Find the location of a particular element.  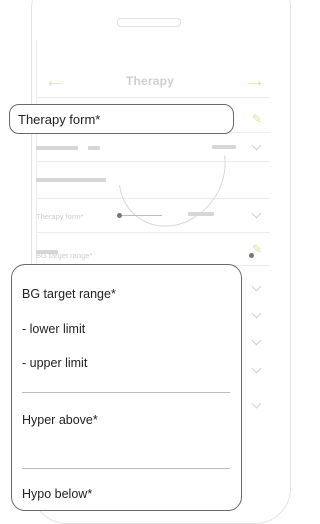

page-title: Therapy is located at coordinates (150, 81).